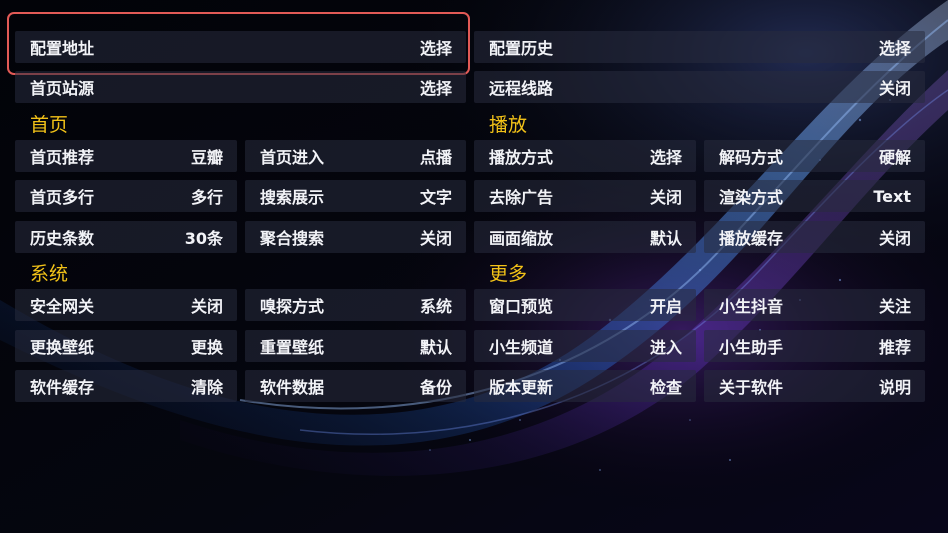 The image size is (948, 533). What do you see at coordinates (894, 347) in the screenshot?
I see `setting-value: 推荐` at bounding box center [894, 347].